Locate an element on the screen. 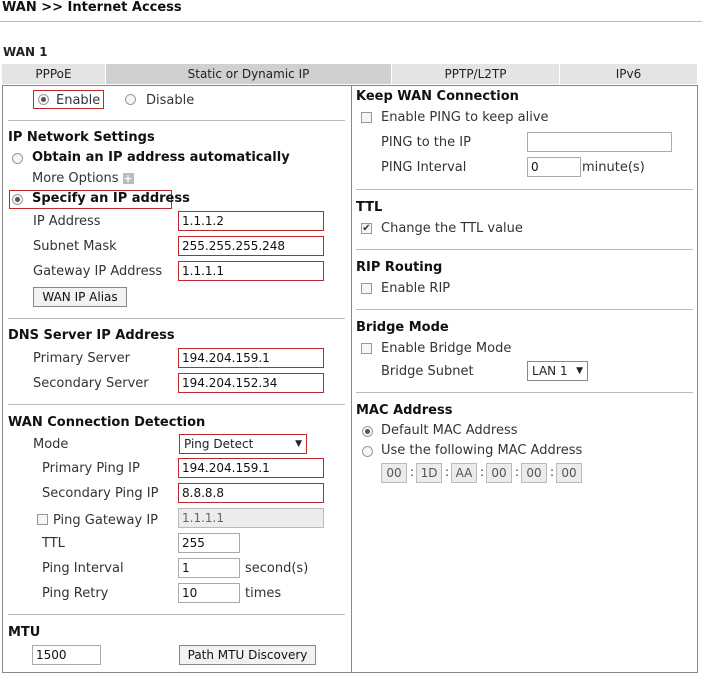 Image resolution: width=702 pixels, height=676 pixels. ping-gateway-input: 1.1.1.1 is located at coordinates (251, 518).